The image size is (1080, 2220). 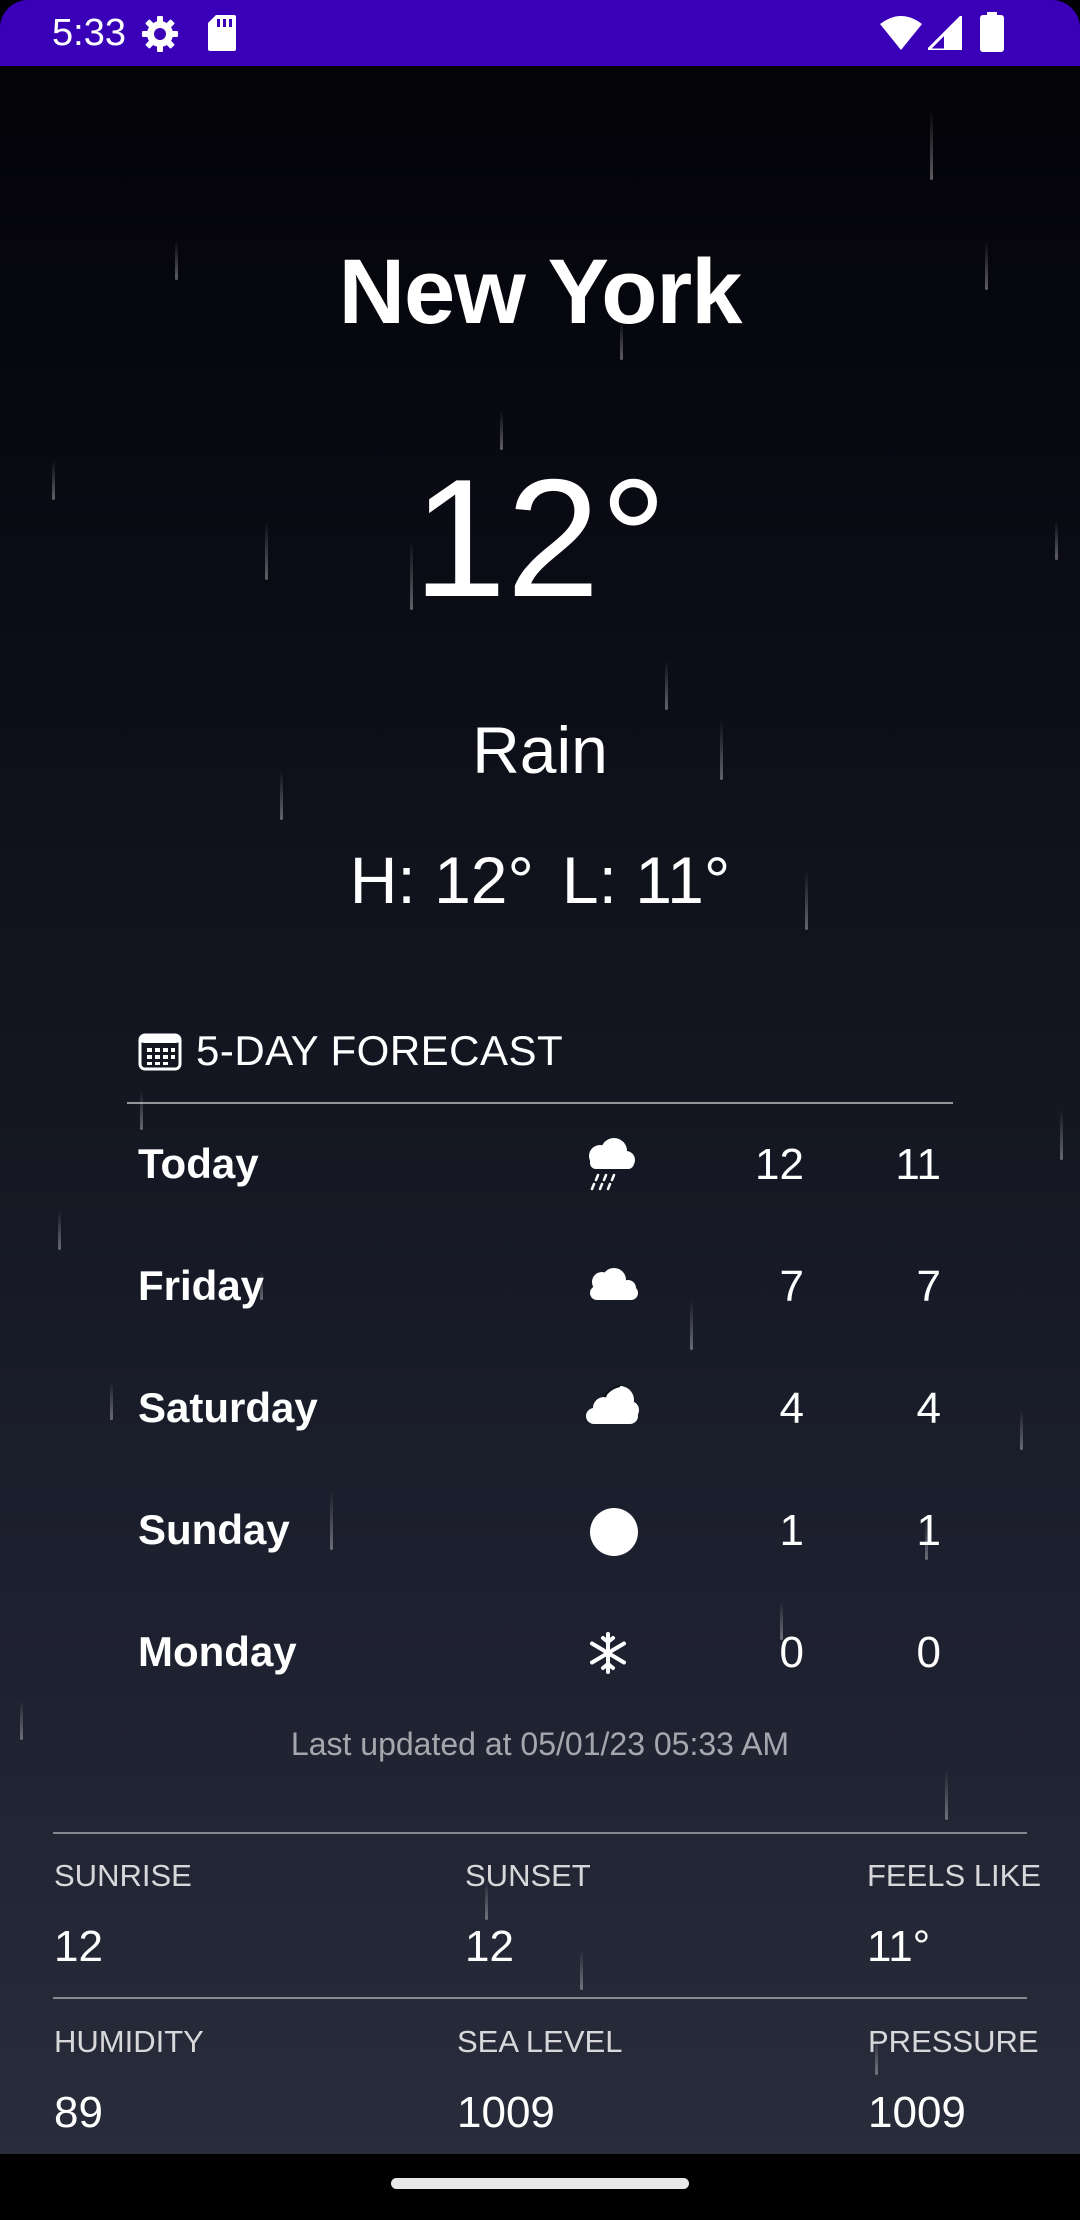 I want to click on navigation-bar, so click(x=540, y=2187).